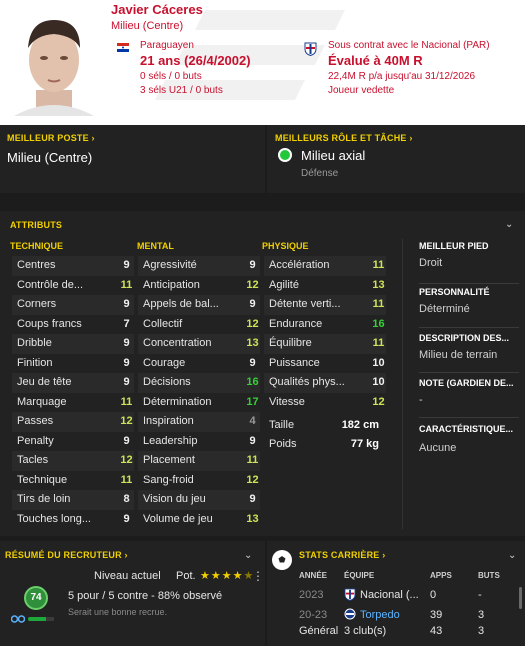 Image resolution: width=525 pixels, height=646 pixels. What do you see at coordinates (294, 362) in the screenshot?
I see `attribute-label: Puissance` at bounding box center [294, 362].